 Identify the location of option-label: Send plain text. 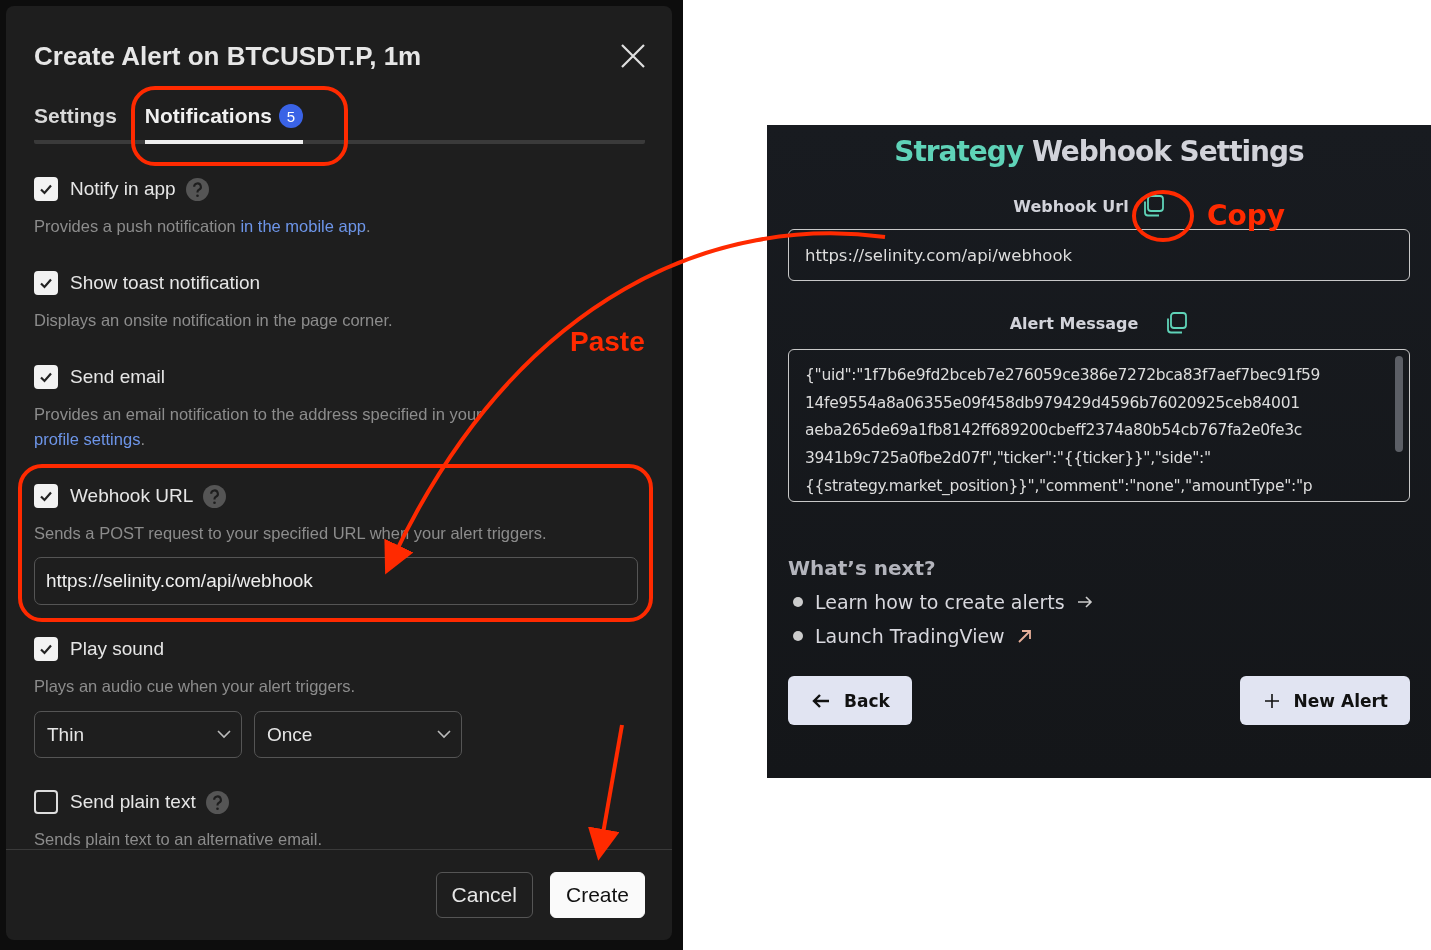
(133, 802).